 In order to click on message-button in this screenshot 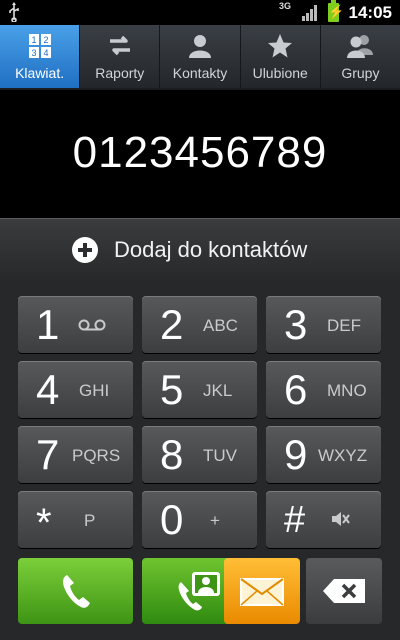, I will do `click(262, 591)`.